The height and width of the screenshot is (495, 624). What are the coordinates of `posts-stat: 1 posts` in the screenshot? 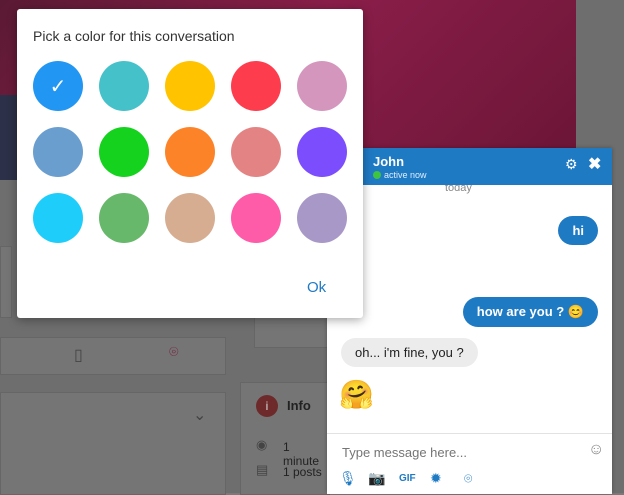 It's located at (302, 472).